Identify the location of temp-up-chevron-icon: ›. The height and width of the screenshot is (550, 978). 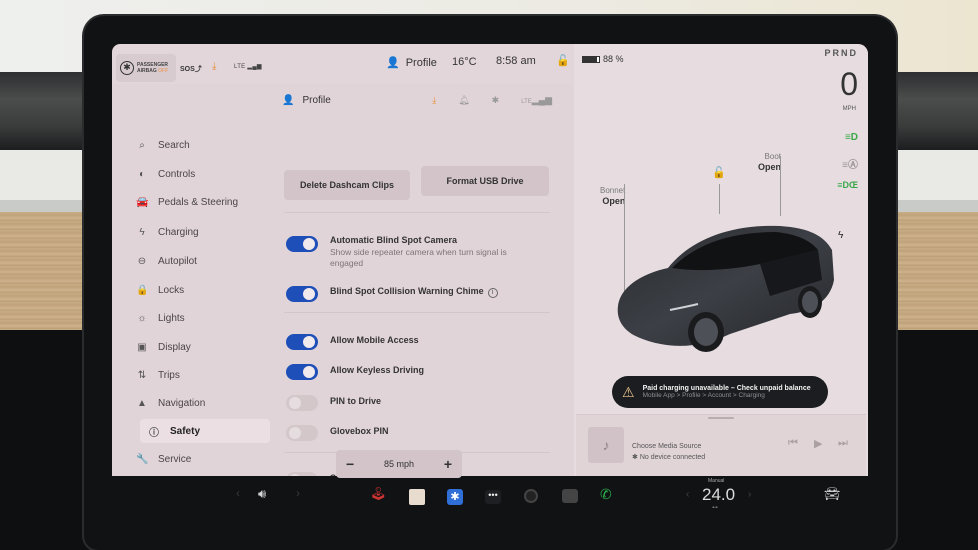
(749, 494).